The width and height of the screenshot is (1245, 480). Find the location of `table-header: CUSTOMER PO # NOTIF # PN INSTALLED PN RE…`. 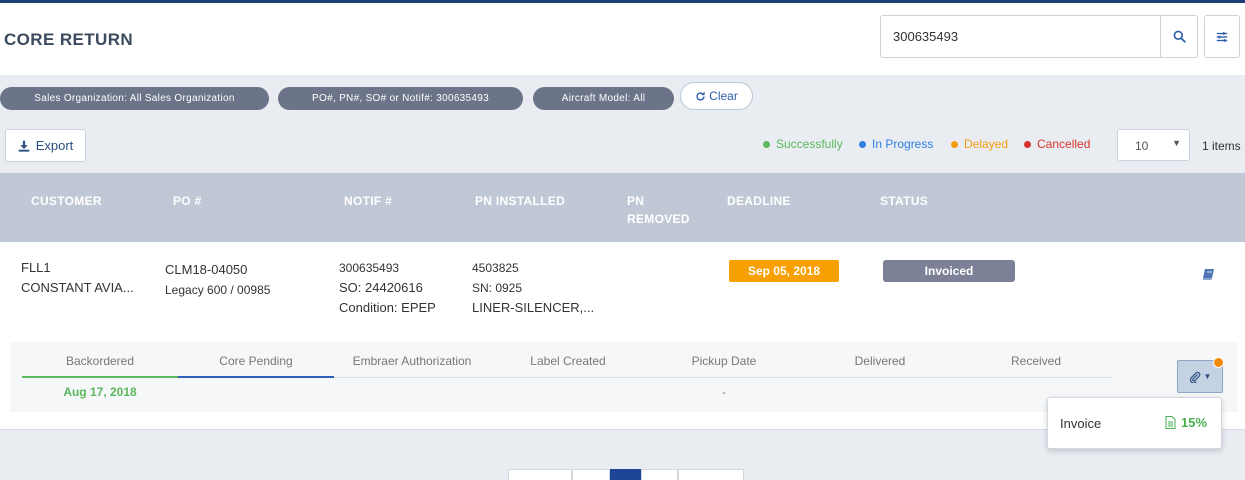

table-header: CUSTOMER PO # NOTIF # PN INSTALLED PN RE… is located at coordinates (622, 207).